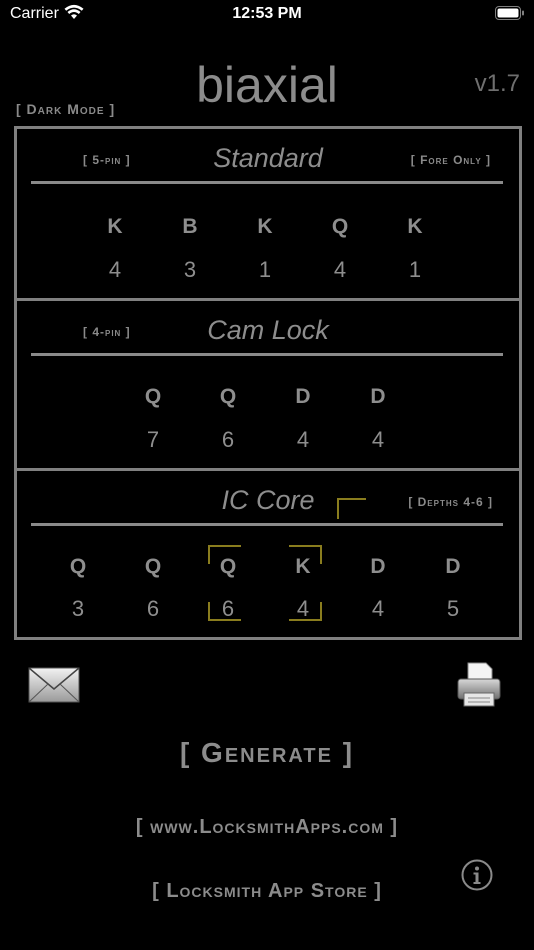  What do you see at coordinates (479, 685) in the screenshot?
I see `printer-icon` at bounding box center [479, 685].